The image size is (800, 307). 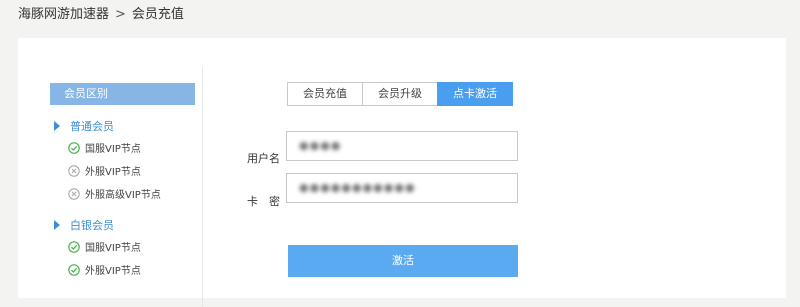 What do you see at coordinates (92, 225) in the screenshot?
I see `sidebar-group-label: 白银会员` at bounding box center [92, 225].